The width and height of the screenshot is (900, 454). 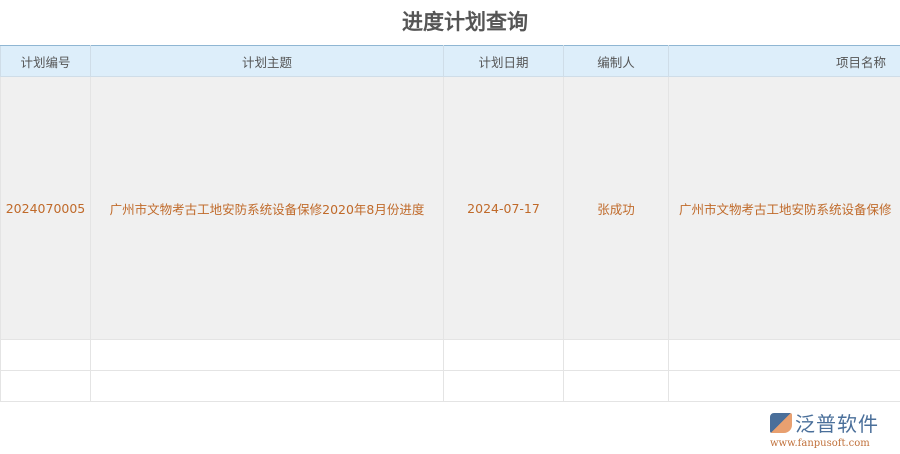 I want to click on col-plan-number: 计划编号, so click(x=45, y=61).